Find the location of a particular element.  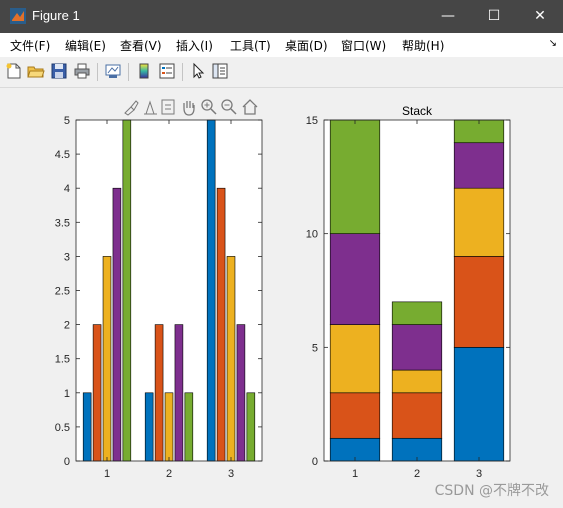

save-icon is located at coordinates (59, 71).